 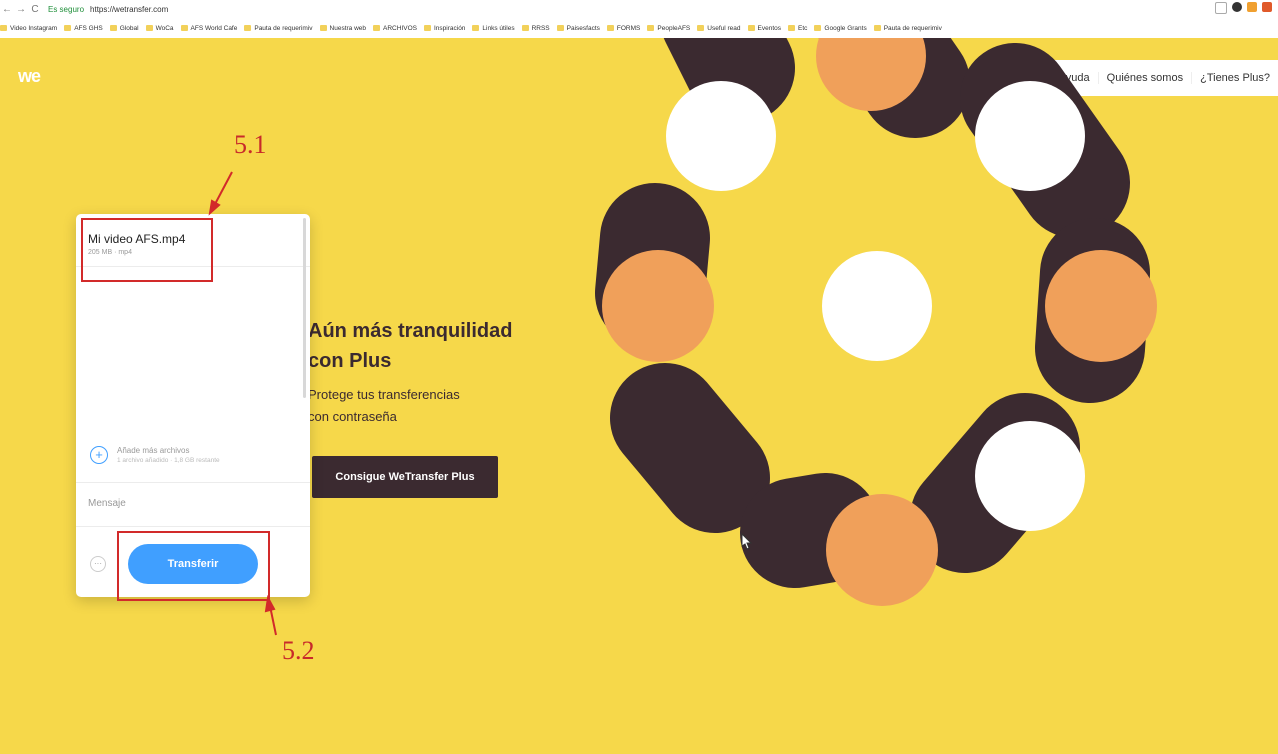 What do you see at coordinates (298, 650) in the screenshot?
I see `callout-label-5-2: 5.2` at bounding box center [298, 650].